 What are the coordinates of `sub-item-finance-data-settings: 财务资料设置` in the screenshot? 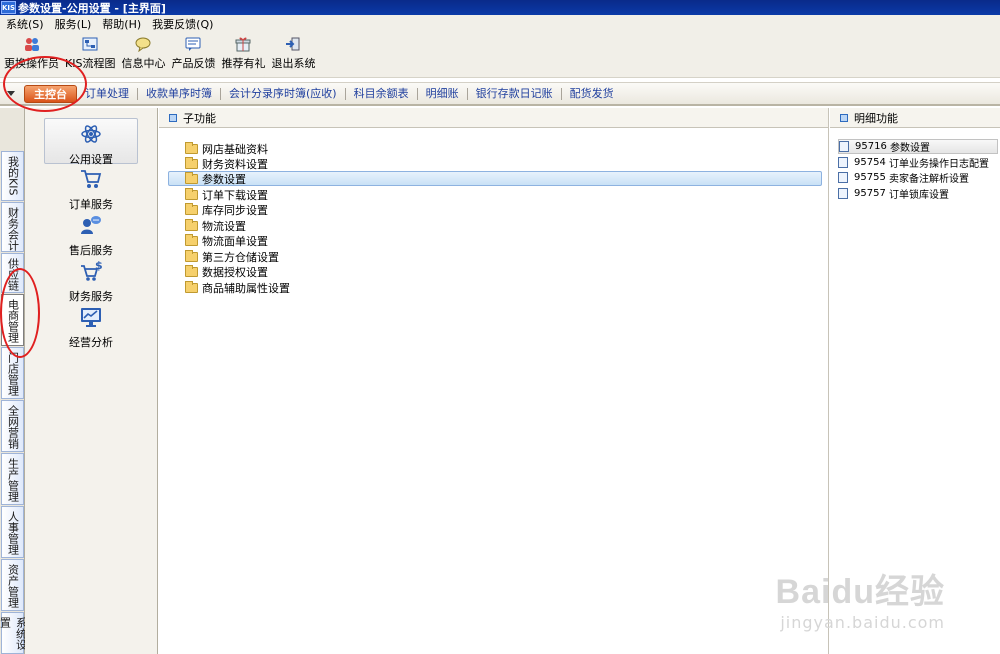 It's located at (226, 163).